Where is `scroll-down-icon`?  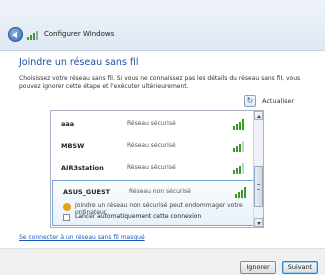
scroll-down-icon is located at coordinates (258, 222).